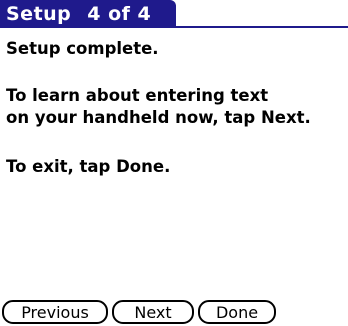 The height and width of the screenshot is (326, 348). I want to click on title-rule, so click(262, 27).